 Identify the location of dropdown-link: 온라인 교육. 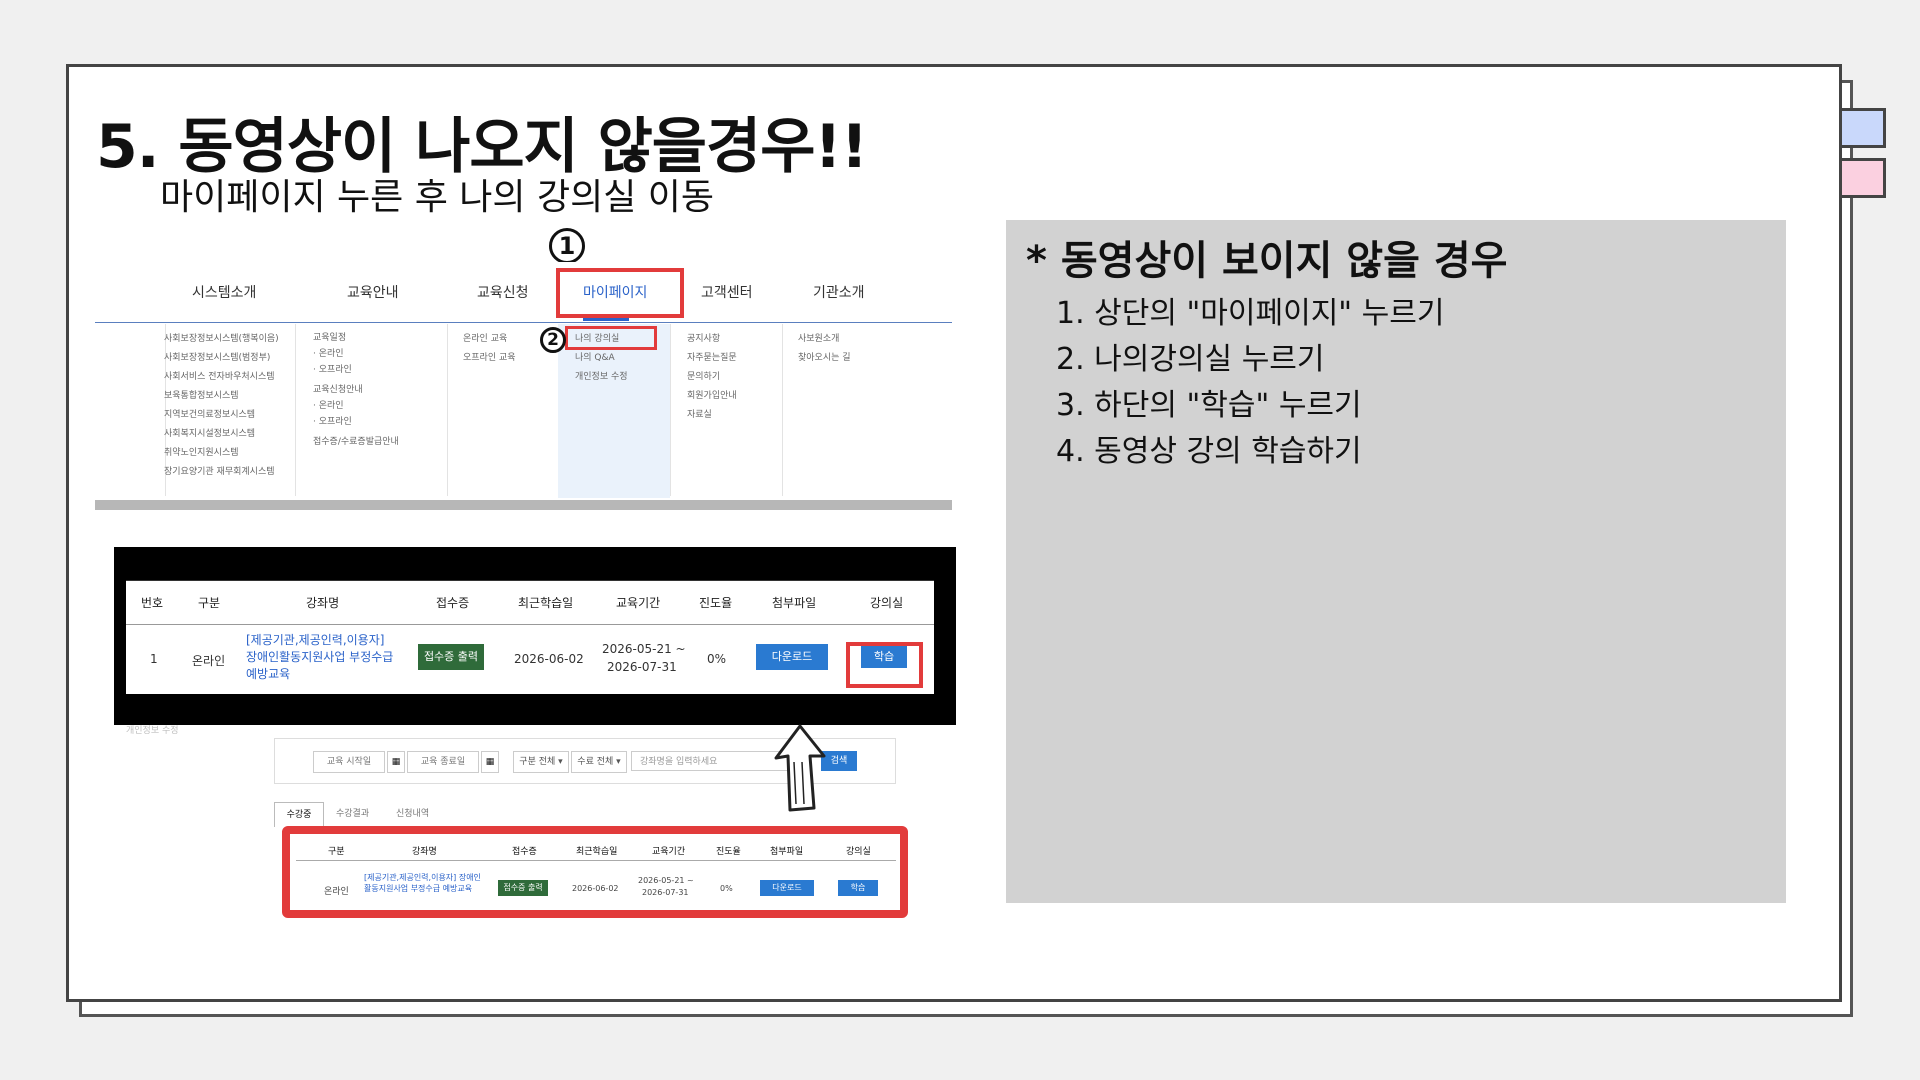
(489, 339).